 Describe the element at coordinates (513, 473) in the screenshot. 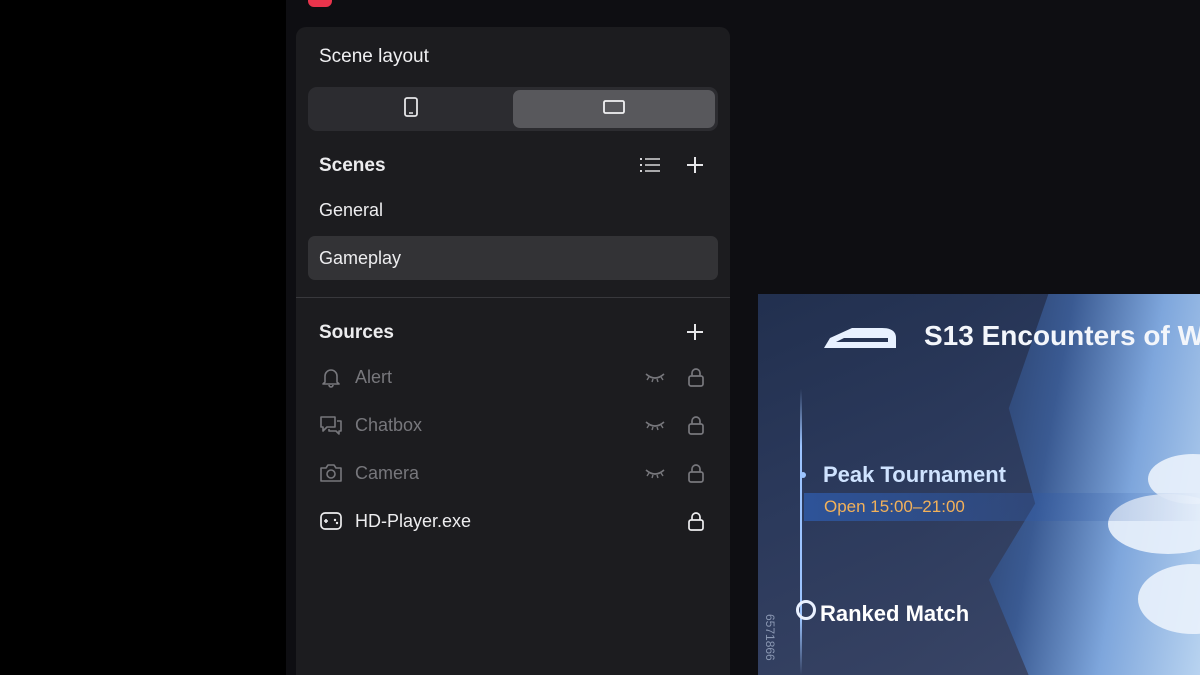

I see `source-item-camera: Camera` at that location.